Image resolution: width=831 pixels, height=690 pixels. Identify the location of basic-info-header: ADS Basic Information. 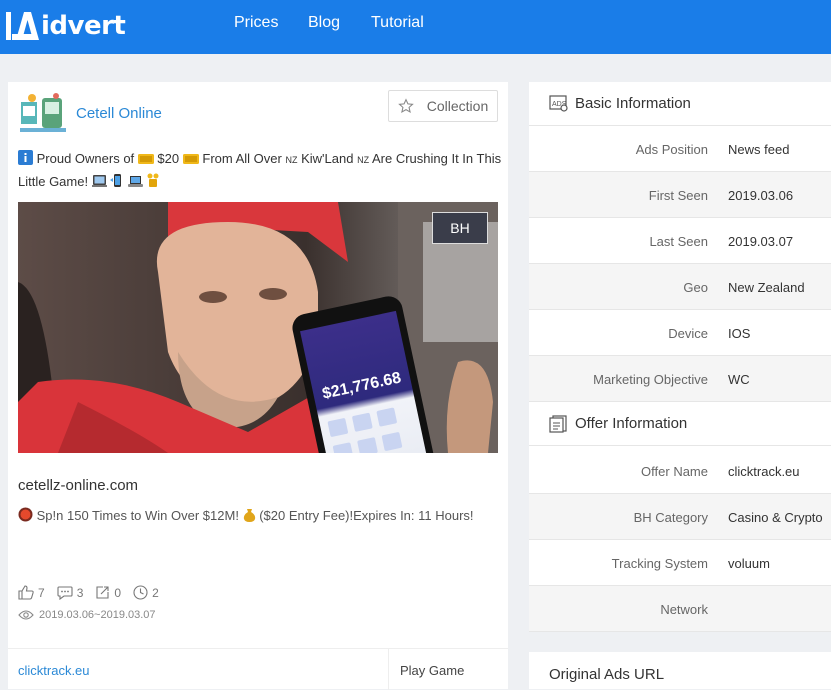
(680, 104).